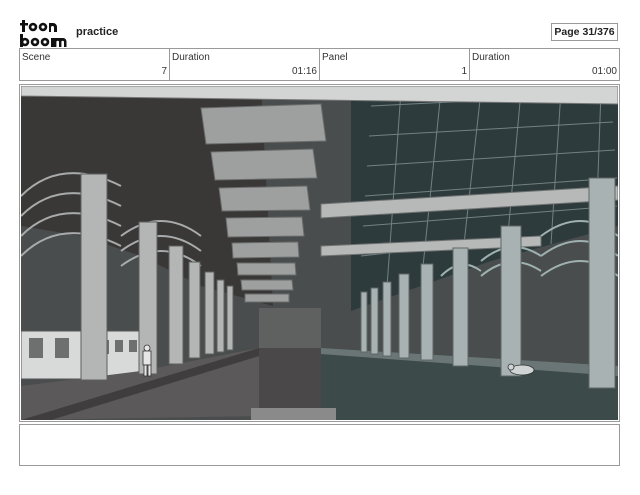 The image size is (640, 495). What do you see at coordinates (94, 64) in the screenshot?
I see `scene-cell: Scene 7` at bounding box center [94, 64].